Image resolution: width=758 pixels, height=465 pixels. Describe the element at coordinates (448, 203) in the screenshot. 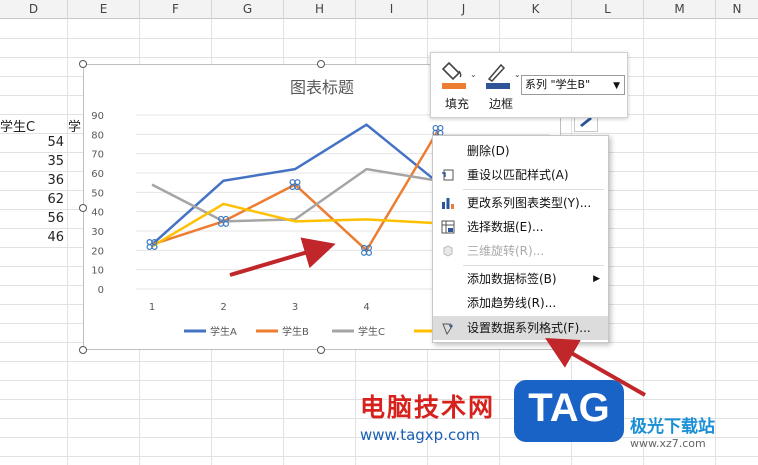

I see `bar-chart-icon` at that location.